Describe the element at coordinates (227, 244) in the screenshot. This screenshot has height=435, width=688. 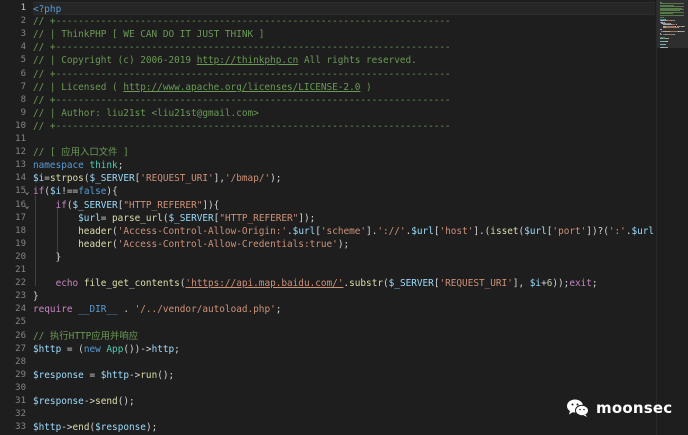
I see `code-token: 'Access-Control-Allow-Credentials:true'` at that location.